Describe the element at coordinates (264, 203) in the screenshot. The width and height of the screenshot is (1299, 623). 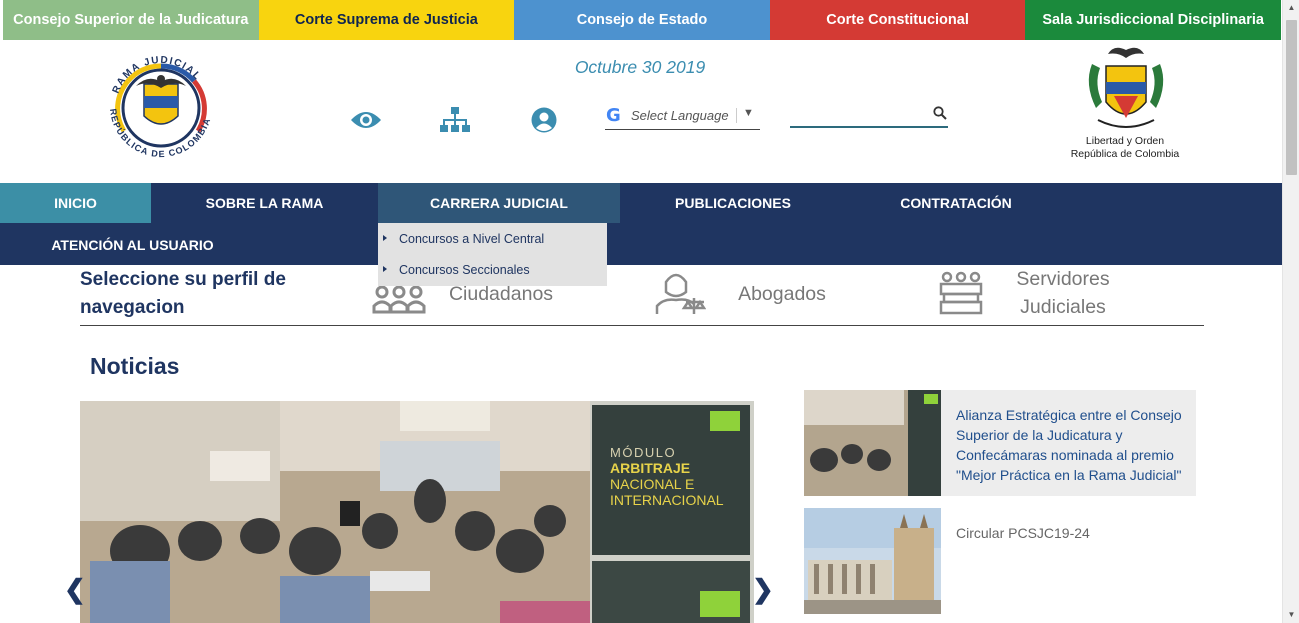
I see `nav-sobre-la-rama: SOBRE LA RAMA` at that location.